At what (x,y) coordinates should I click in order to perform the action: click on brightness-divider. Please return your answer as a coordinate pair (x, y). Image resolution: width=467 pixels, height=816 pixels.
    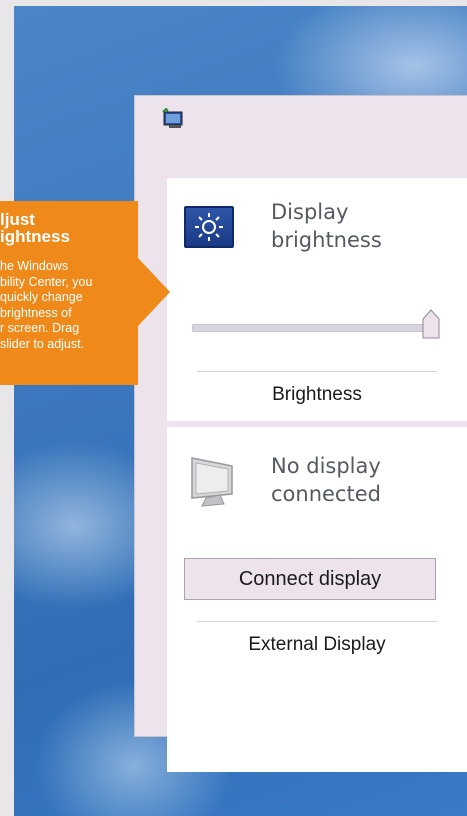
    Looking at the image, I should click on (317, 371).